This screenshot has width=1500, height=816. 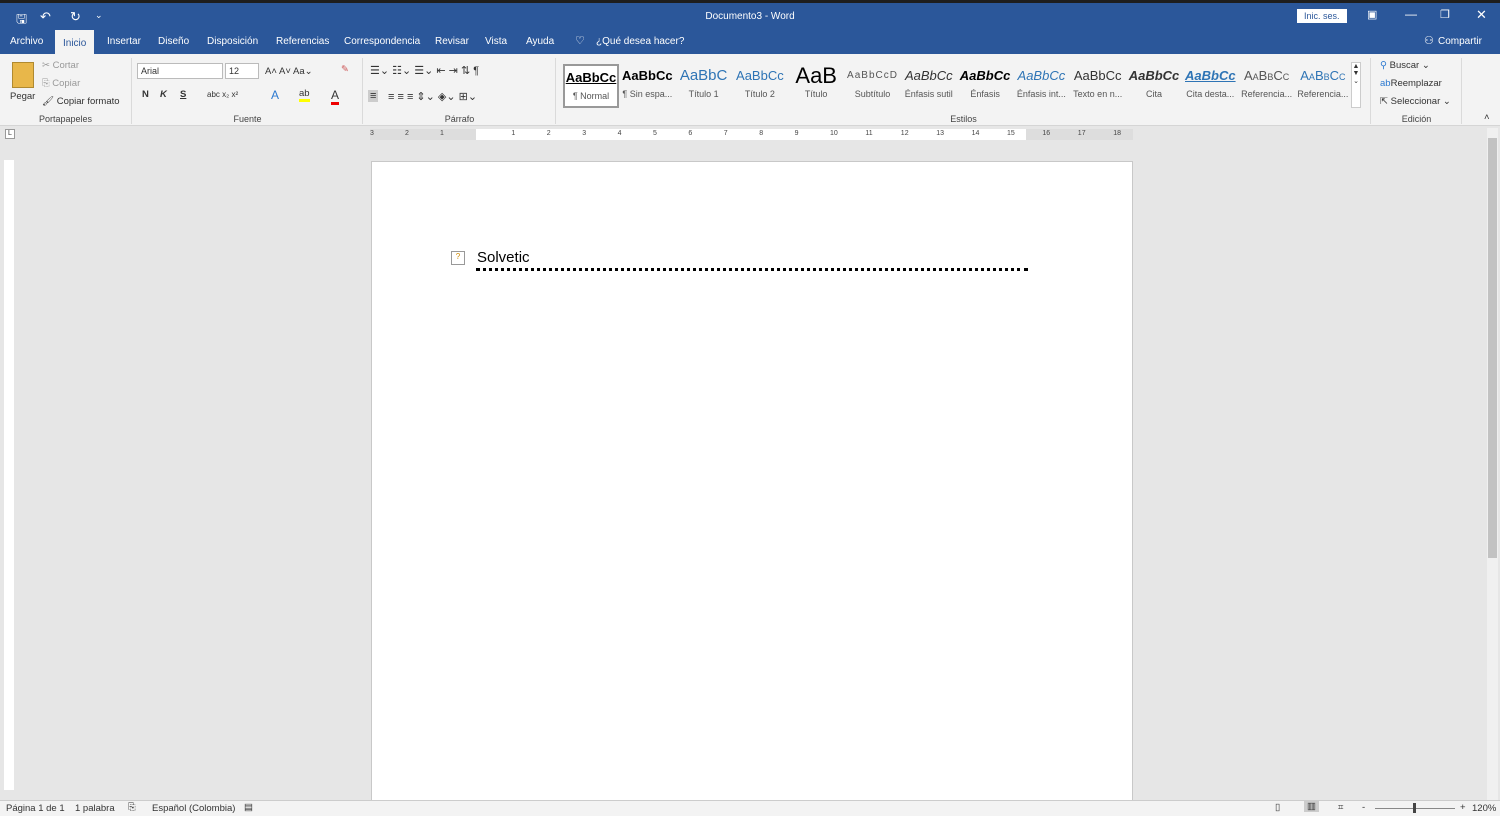 What do you see at coordinates (26, 41) in the screenshot?
I see `tab-archivo: Archivo` at bounding box center [26, 41].